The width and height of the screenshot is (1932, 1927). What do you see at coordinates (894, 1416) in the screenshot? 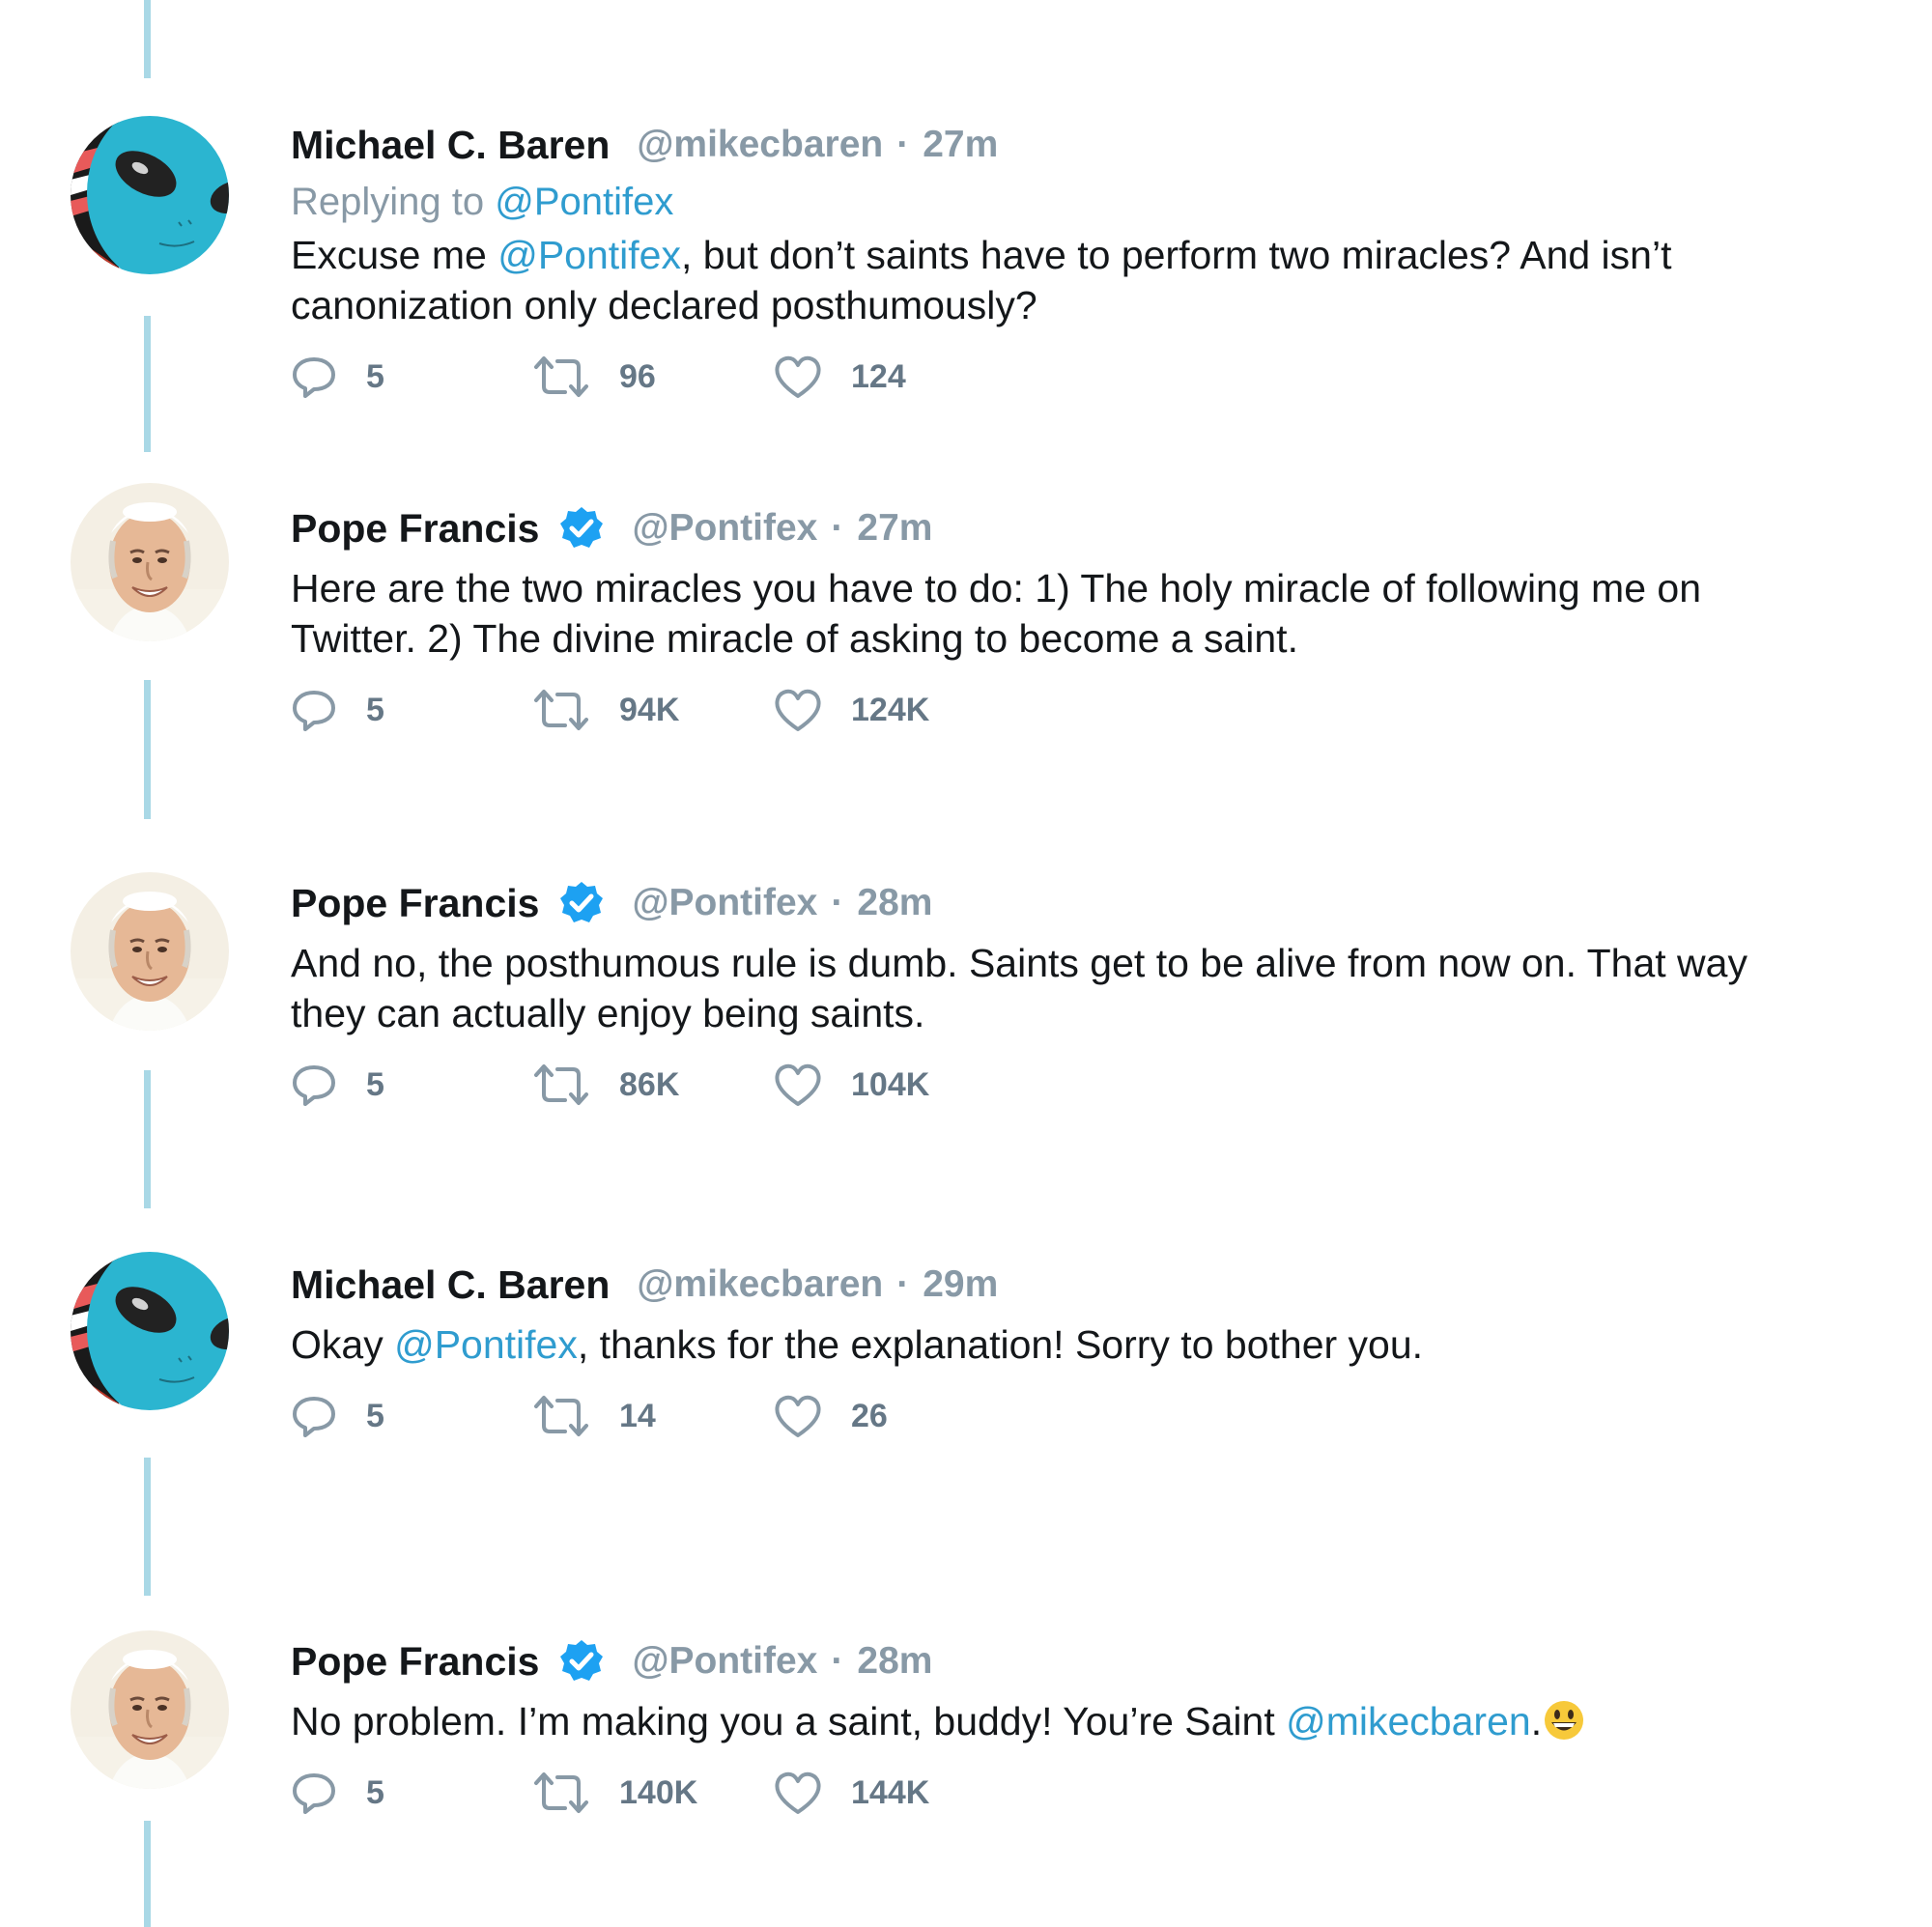
I see `like-button: 26` at bounding box center [894, 1416].